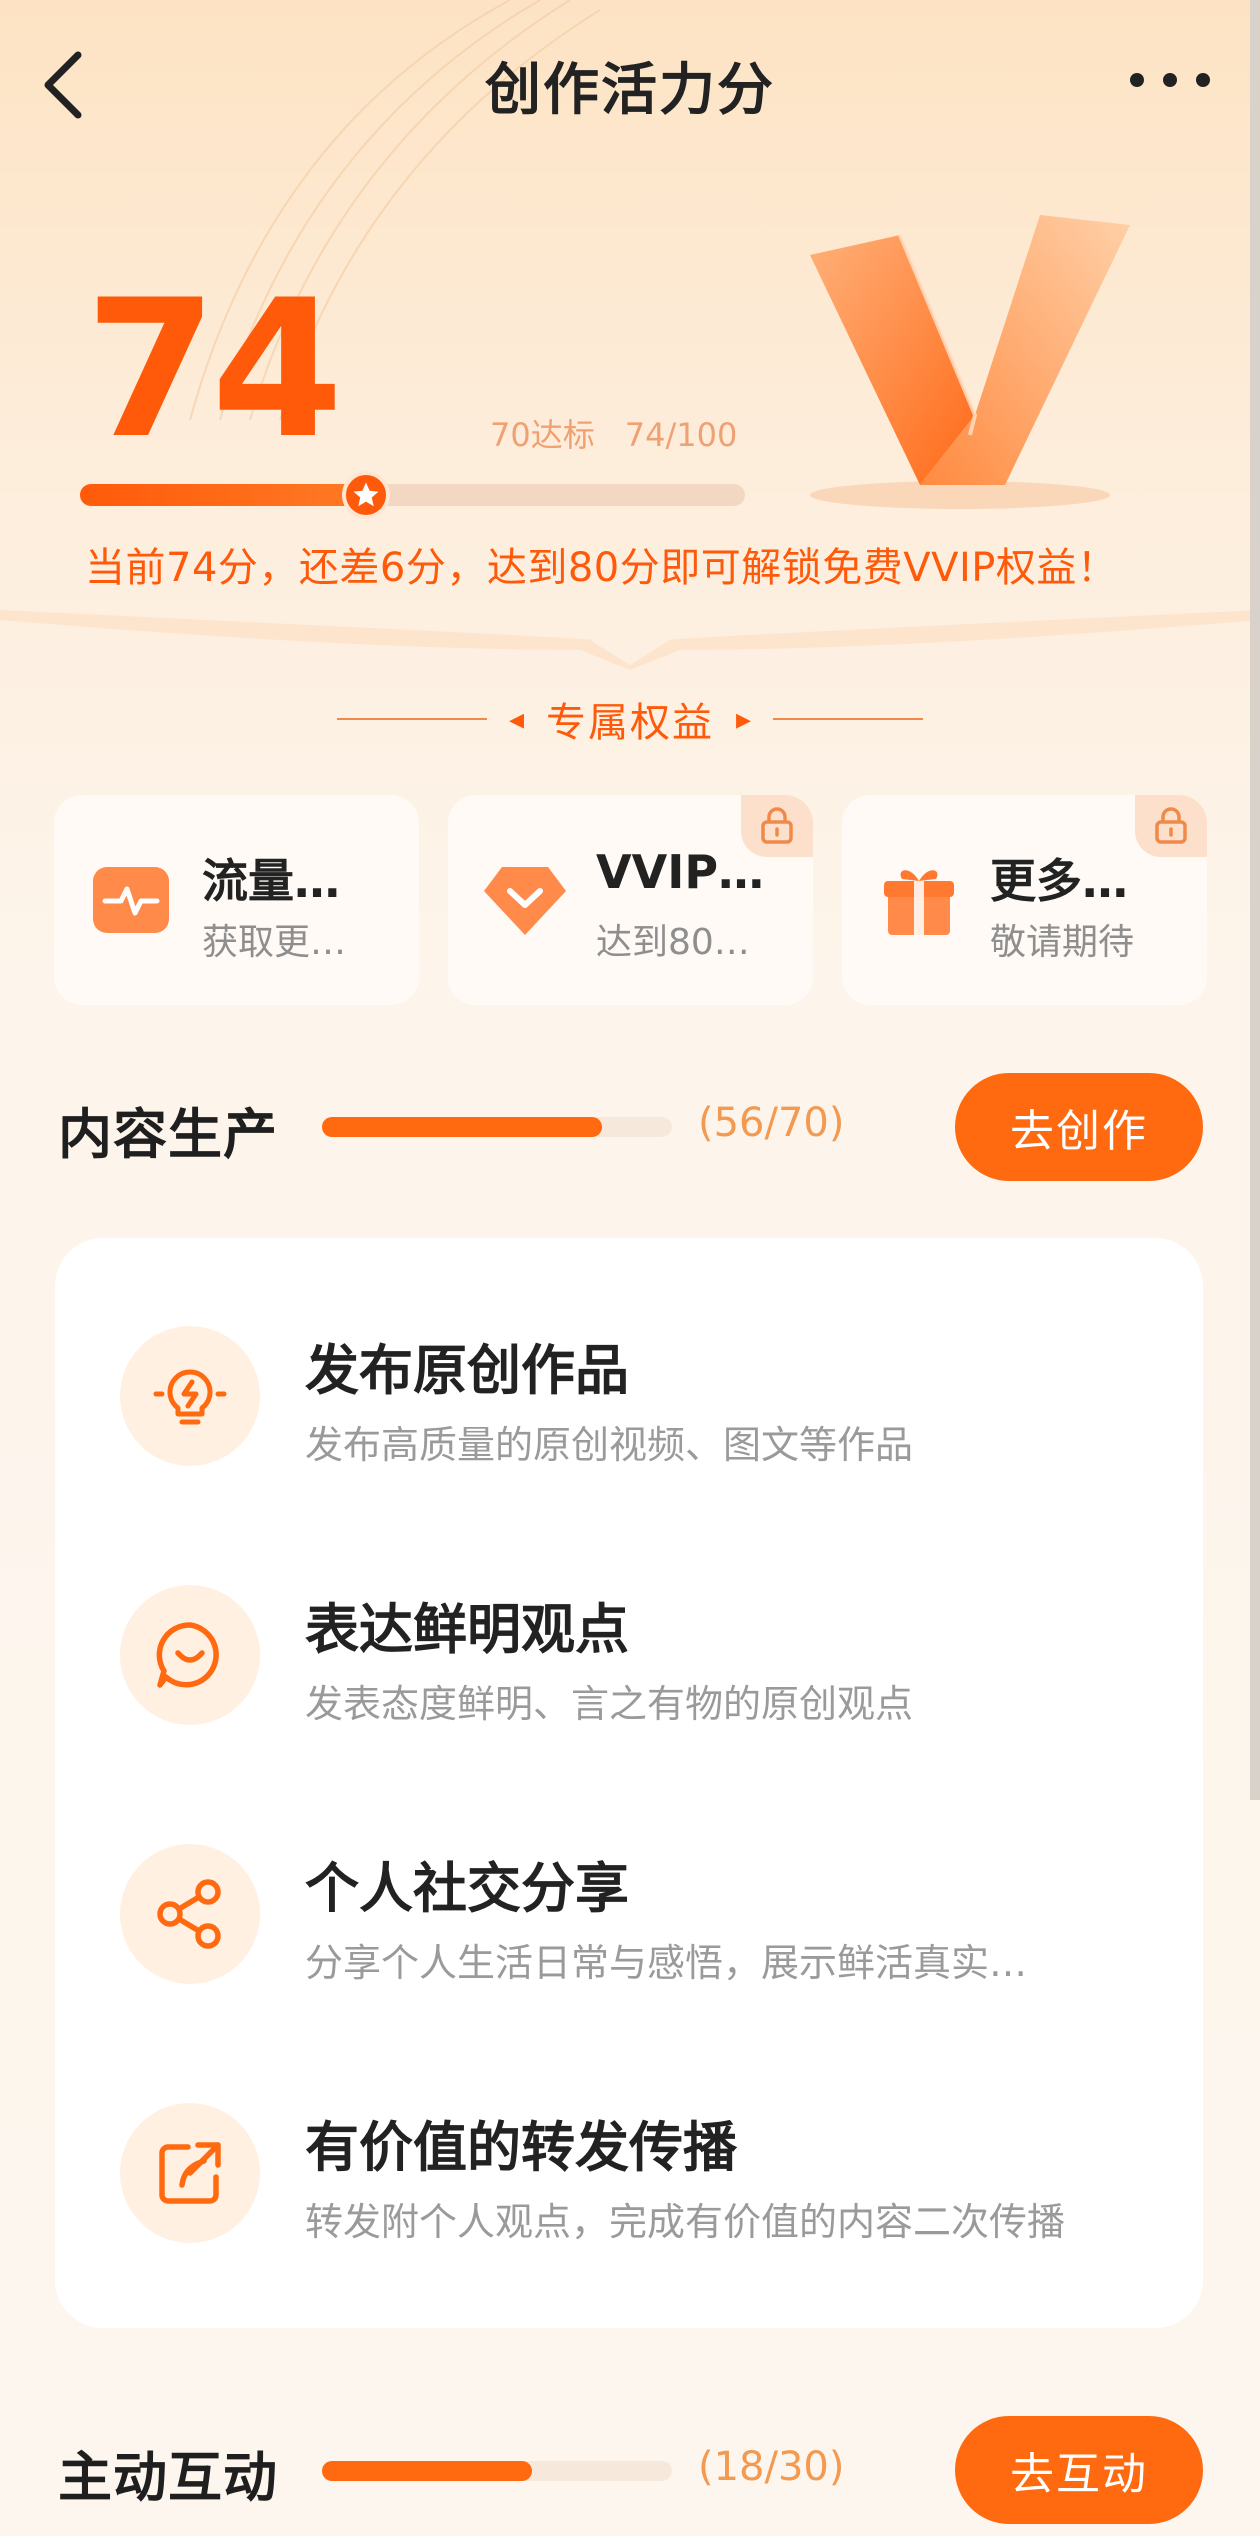  Describe the element at coordinates (516, 719) in the screenshot. I see `caret-left-icon: ◂` at that location.